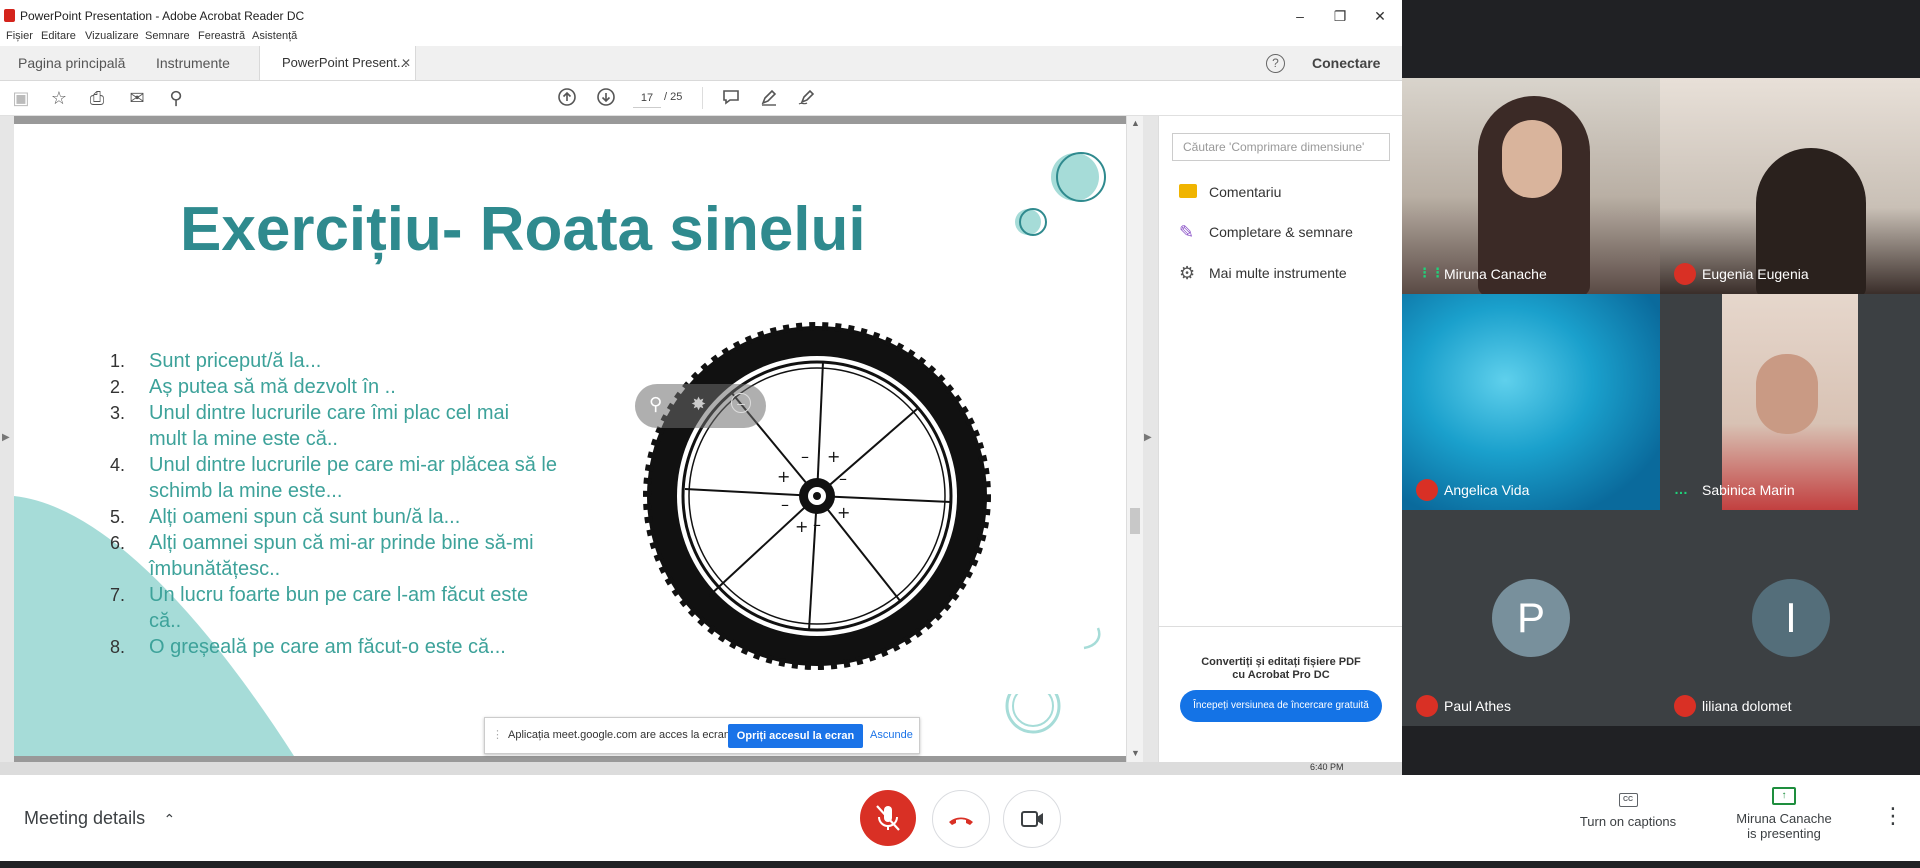  Describe the element at coordinates (118, 517) in the screenshot. I see `list-number: 5.` at that location.